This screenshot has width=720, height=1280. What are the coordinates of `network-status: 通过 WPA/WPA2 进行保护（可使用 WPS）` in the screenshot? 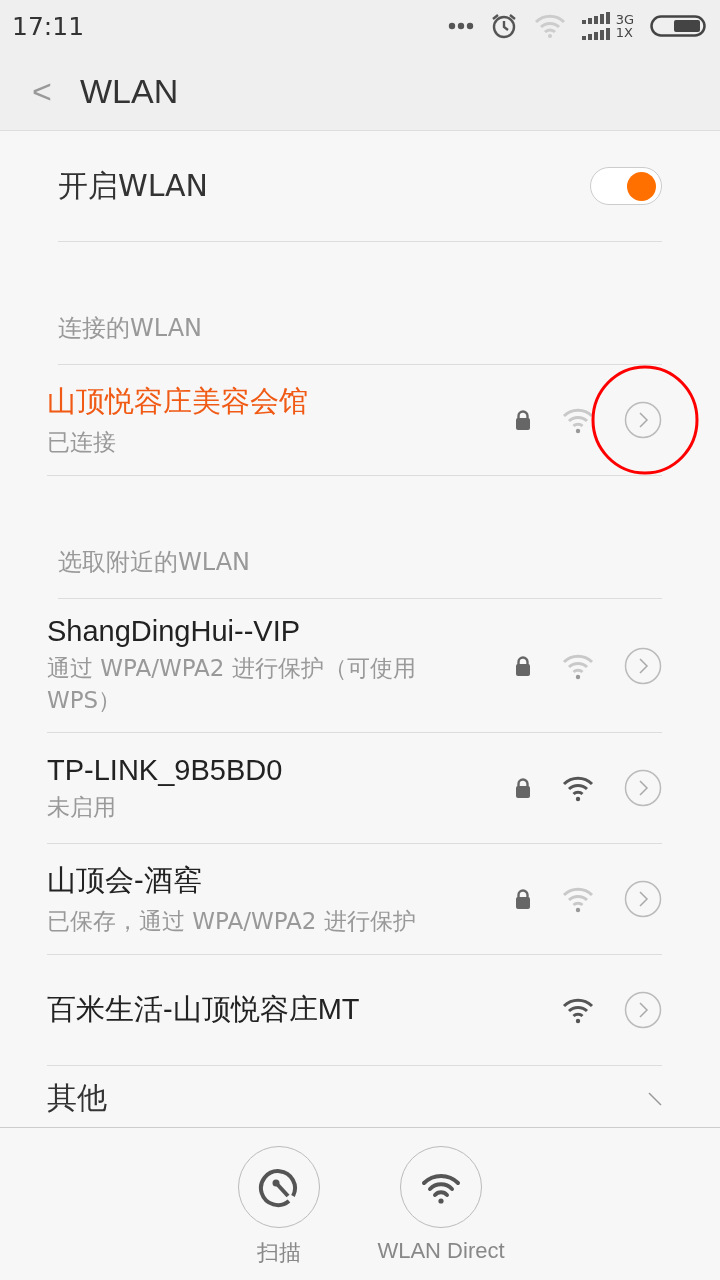 It's located at (232, 685).